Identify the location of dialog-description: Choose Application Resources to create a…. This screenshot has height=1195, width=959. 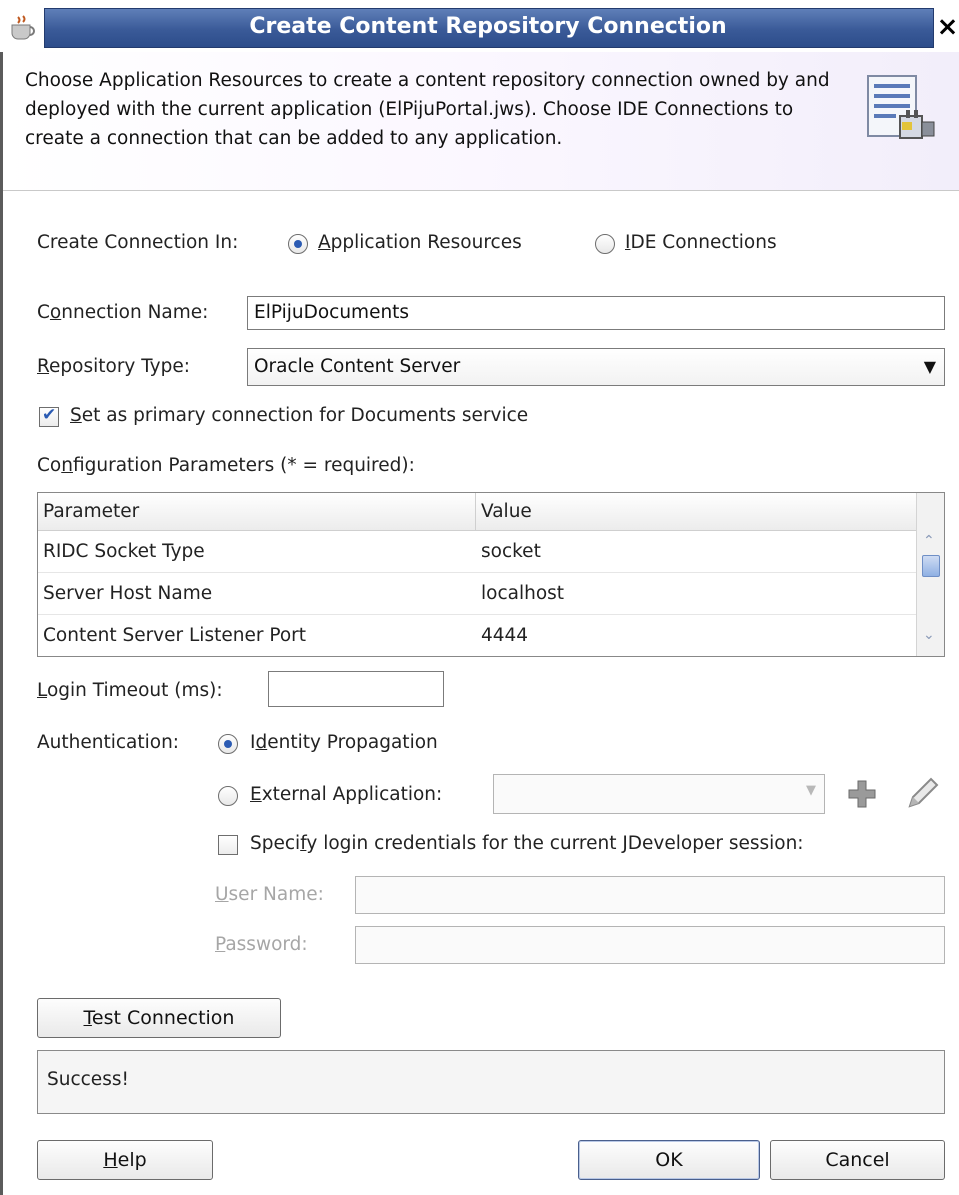
(427, 109).